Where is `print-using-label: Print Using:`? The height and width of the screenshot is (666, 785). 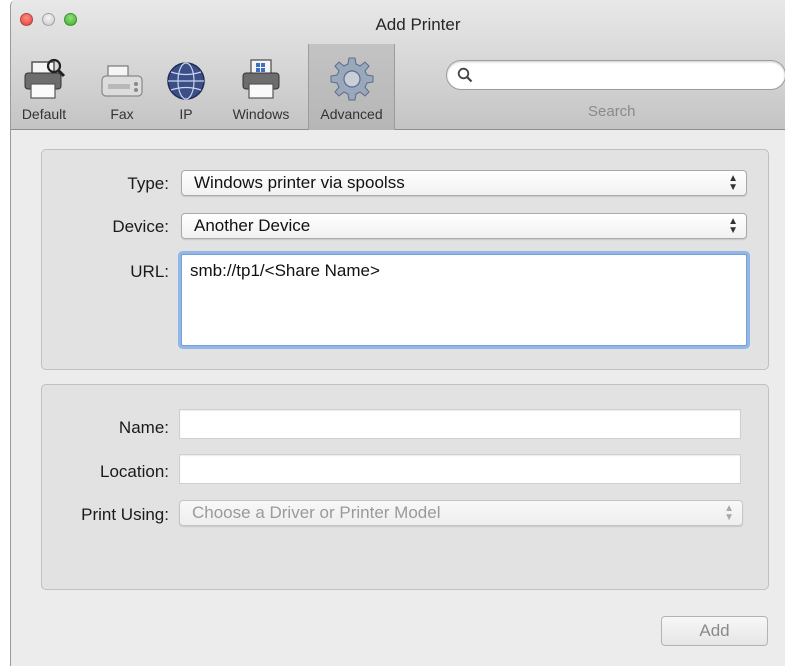
print-using-label: Print Using: is located at coordinates (125, 514).